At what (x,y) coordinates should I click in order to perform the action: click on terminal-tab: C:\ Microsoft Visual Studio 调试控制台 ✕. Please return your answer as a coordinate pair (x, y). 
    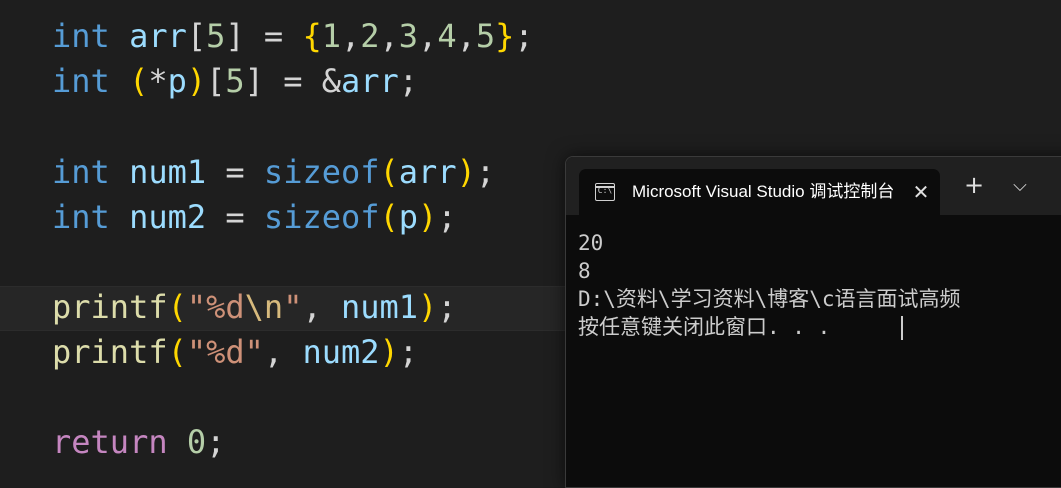
    Looking at the image, I should click on (759, 192).